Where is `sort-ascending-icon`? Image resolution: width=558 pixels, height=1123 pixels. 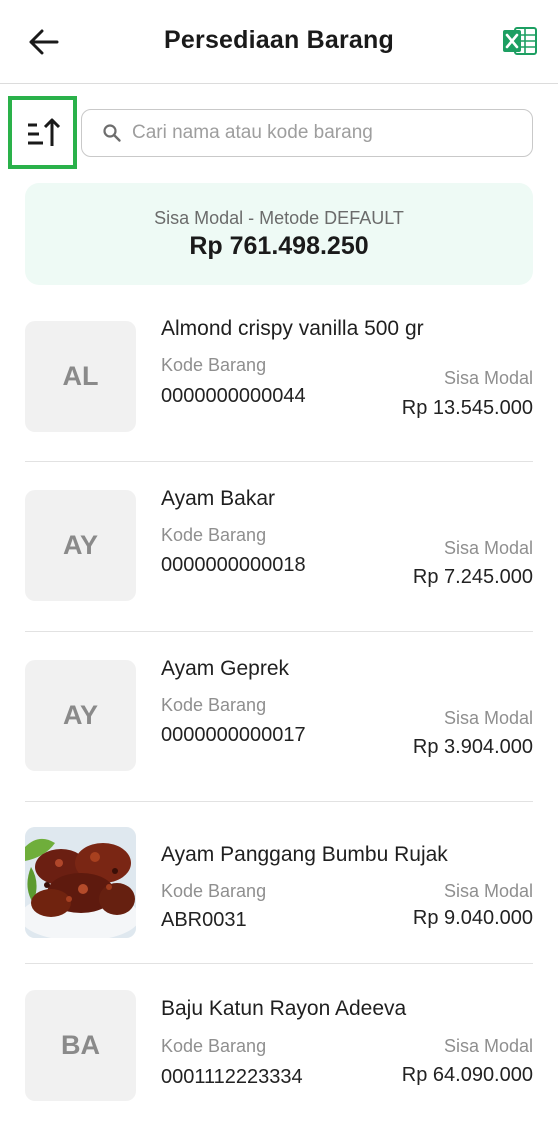 sort-ascending-icon is located at coordinates (43, 132).